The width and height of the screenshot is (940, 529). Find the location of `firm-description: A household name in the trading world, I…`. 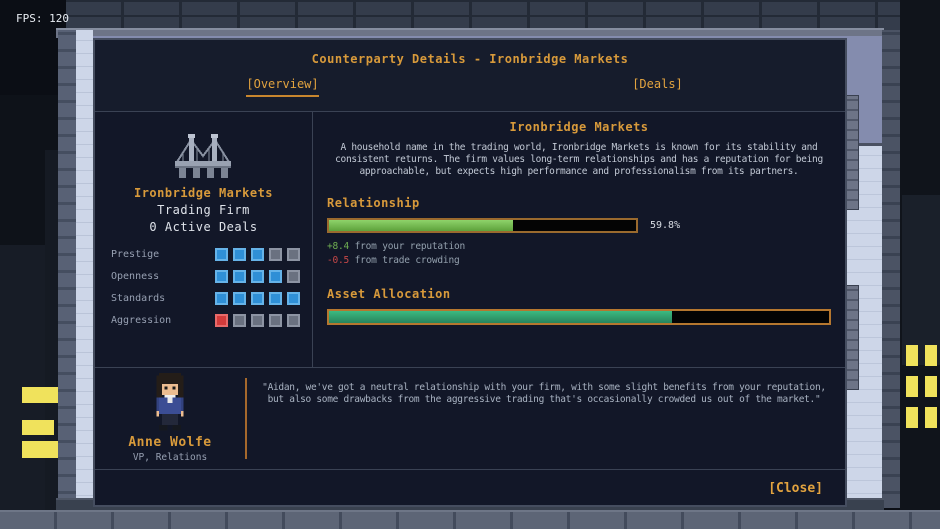

firm-description: A household name in the trading world, I… is located at coordinates (579, 159).